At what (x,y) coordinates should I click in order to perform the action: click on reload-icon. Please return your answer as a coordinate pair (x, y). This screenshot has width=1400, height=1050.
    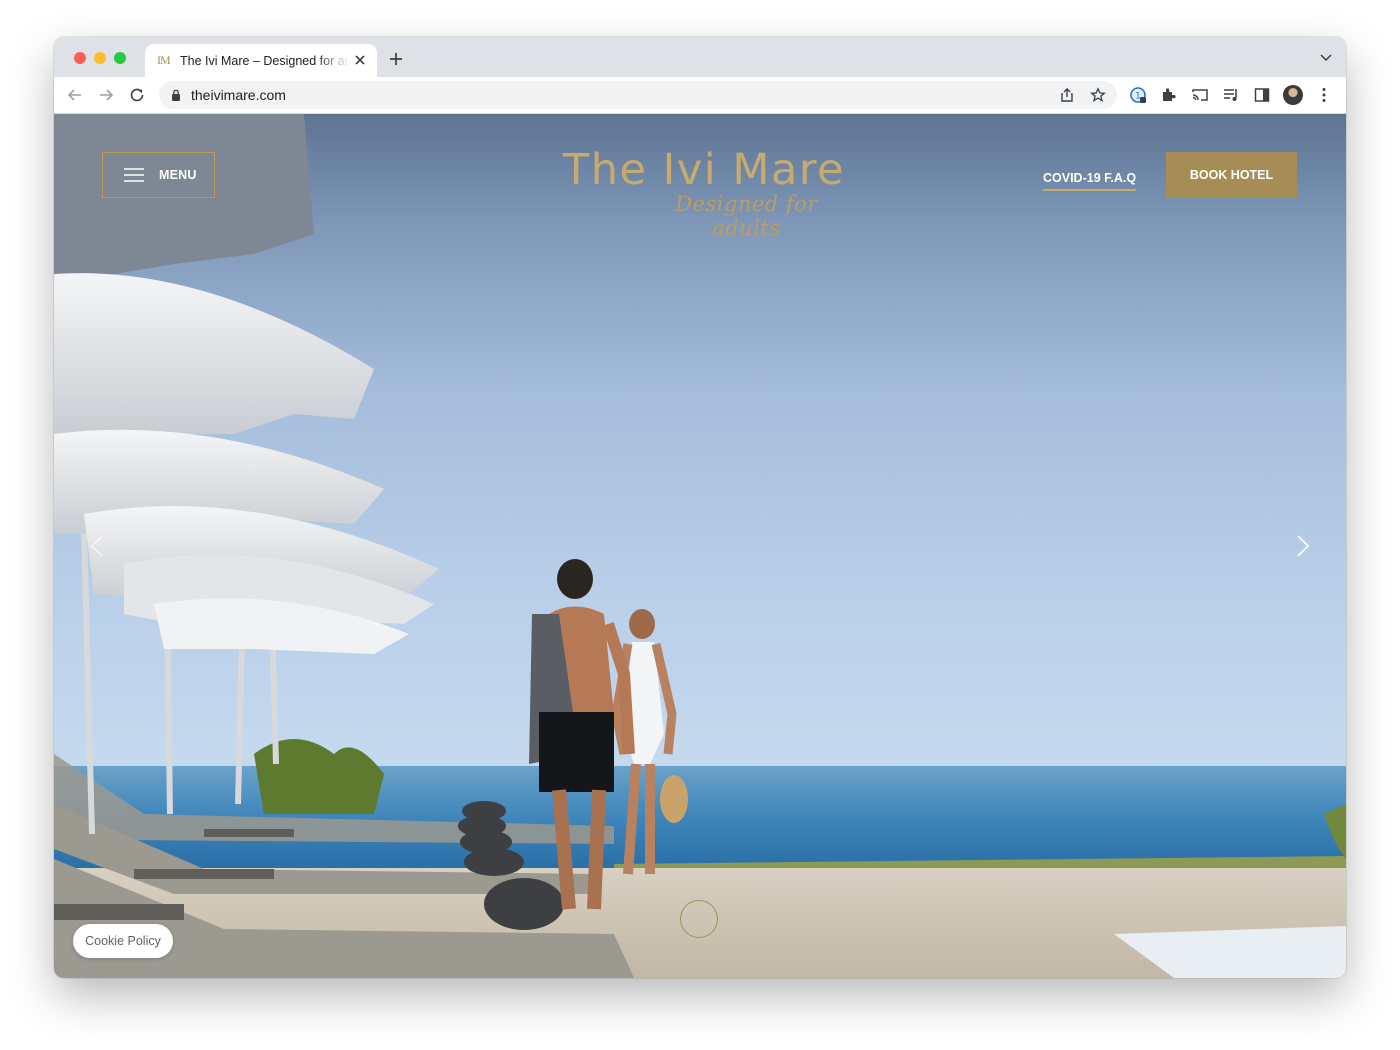
    Looking at the image, I should click on (137, 95).